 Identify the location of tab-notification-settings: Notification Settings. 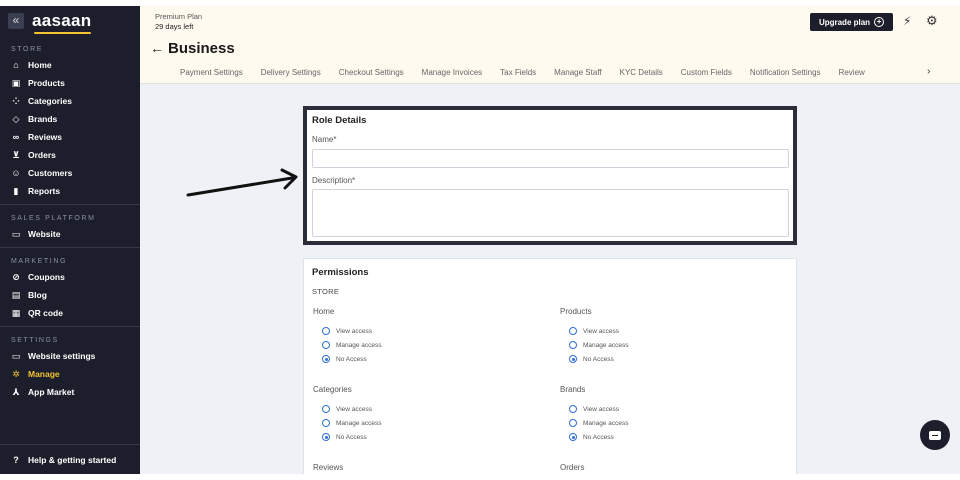
(785, 72).